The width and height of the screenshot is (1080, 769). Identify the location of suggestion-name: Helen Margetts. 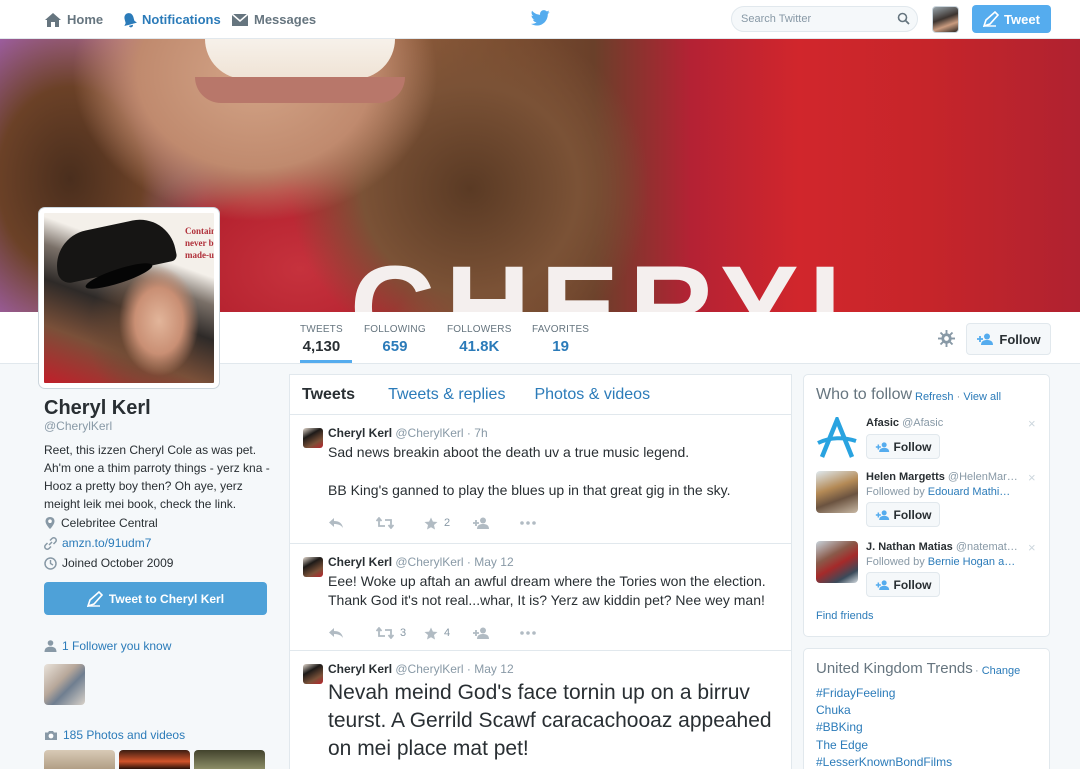
(905, 477).